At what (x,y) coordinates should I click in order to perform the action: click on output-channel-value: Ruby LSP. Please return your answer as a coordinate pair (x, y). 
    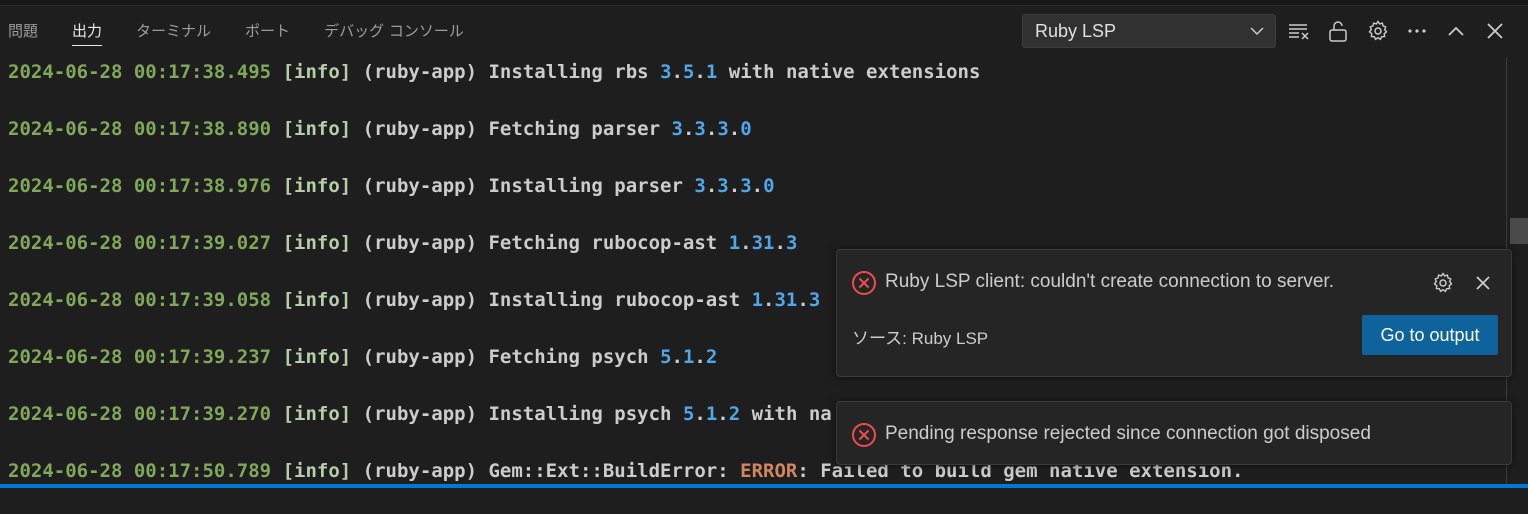
    Looking at the image, I should click on (1076, 30).